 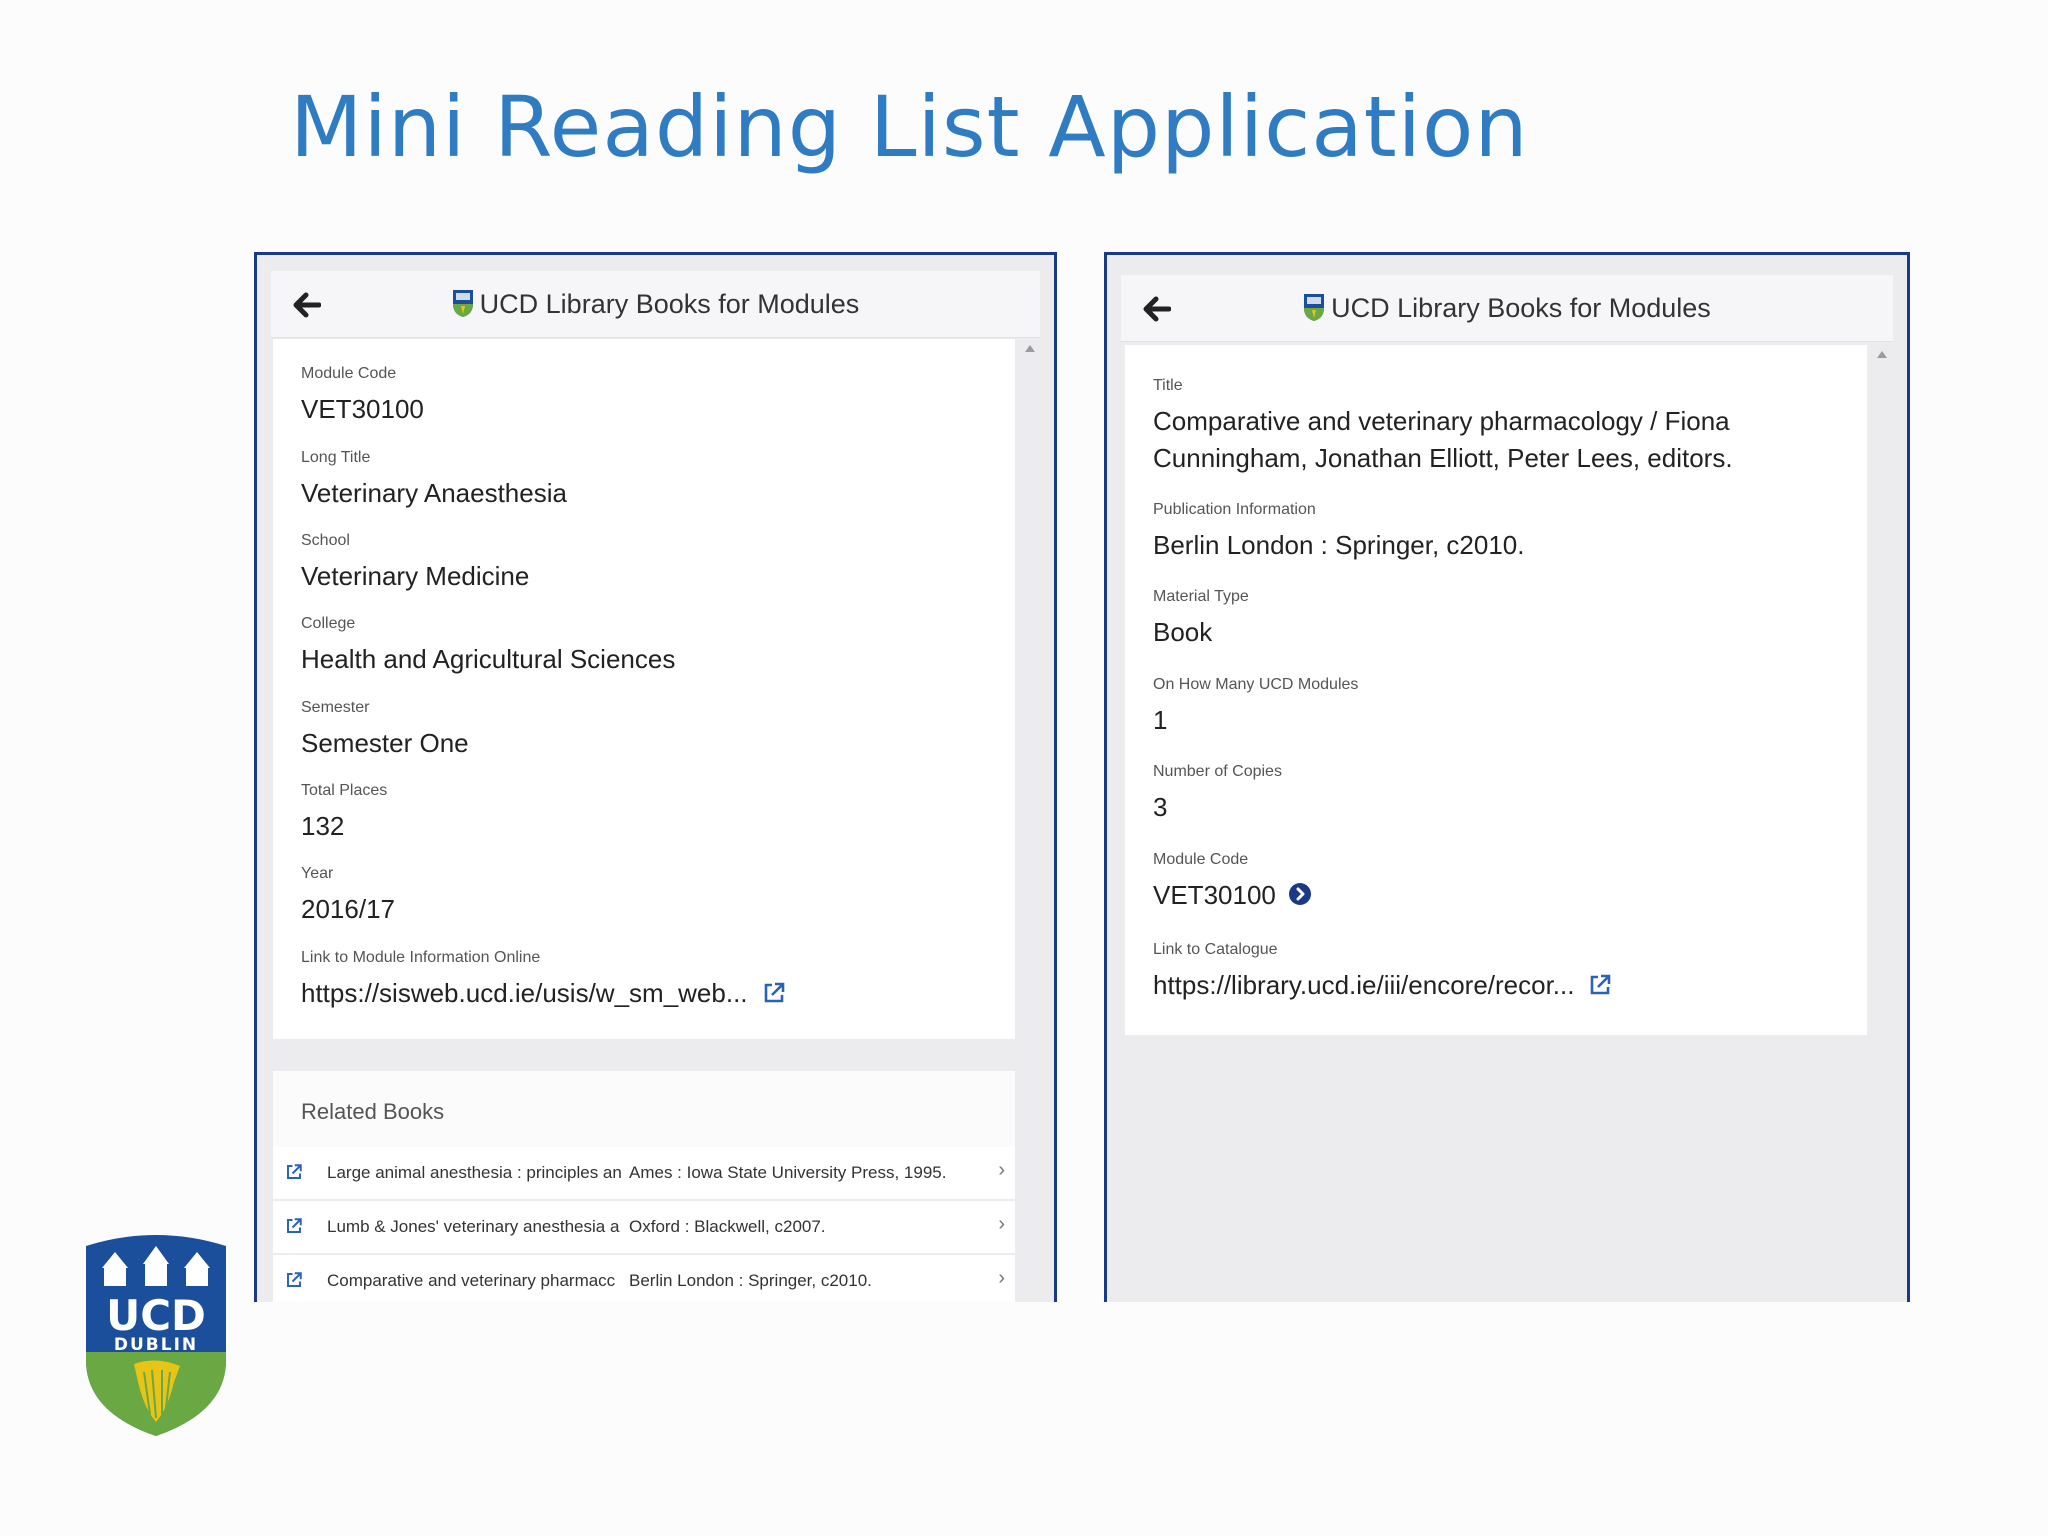 I want to click on field-total-places: Total Places 132, so click(x=344, y=811).